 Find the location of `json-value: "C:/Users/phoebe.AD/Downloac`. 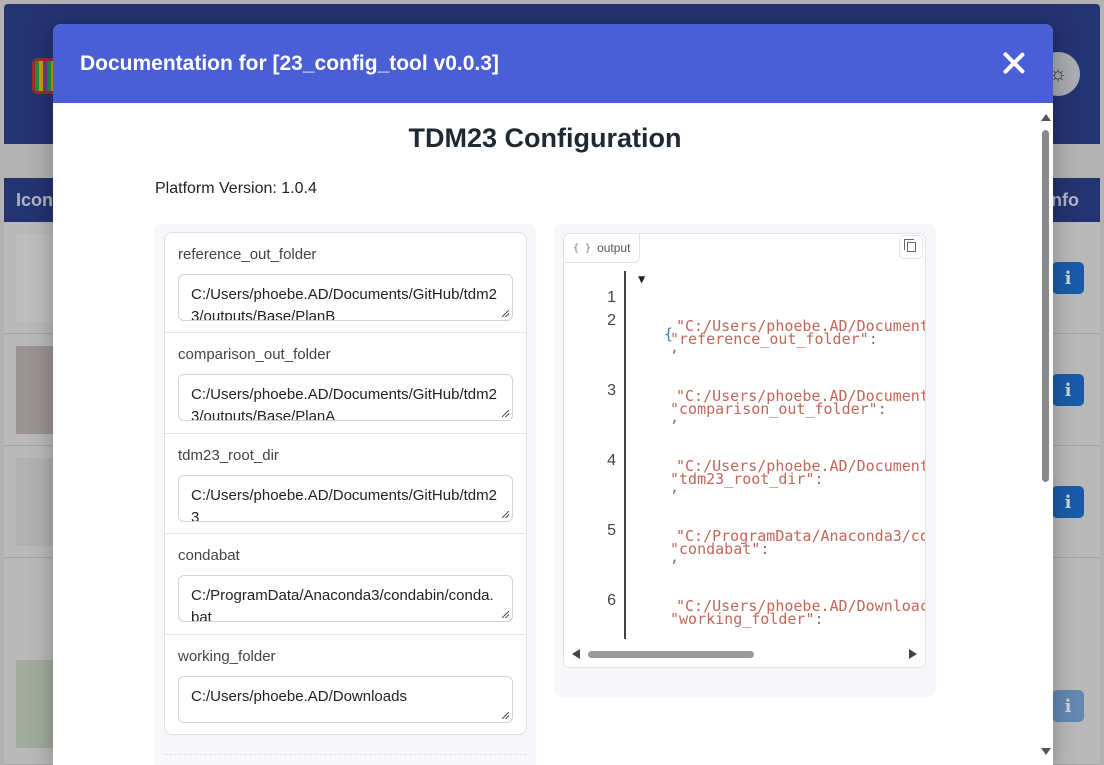

json-value: "C:/Users/phoebe.AD/Downloac is located at coordinates (800, 606).